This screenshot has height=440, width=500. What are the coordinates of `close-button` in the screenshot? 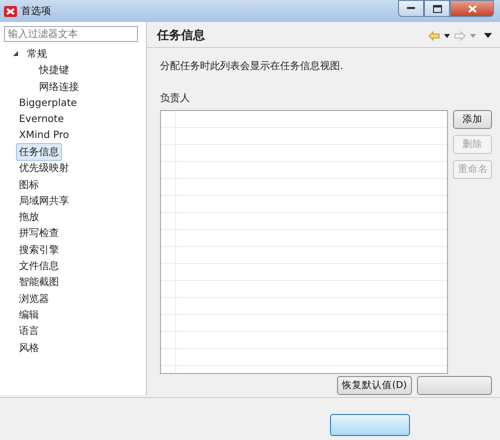 It's located at (472, 8).